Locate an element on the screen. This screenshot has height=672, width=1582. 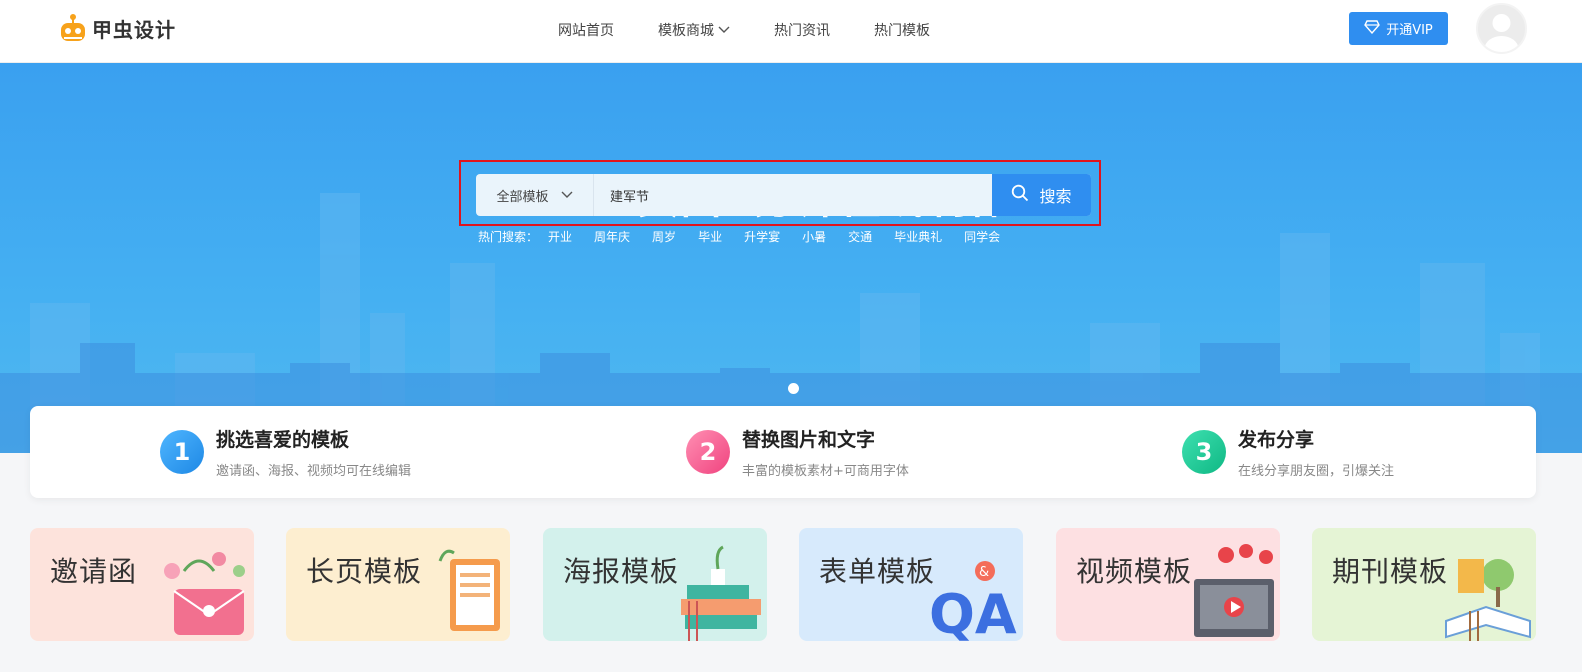
open-vip-button: 开通VIP is located at coordinates (1398, 28).